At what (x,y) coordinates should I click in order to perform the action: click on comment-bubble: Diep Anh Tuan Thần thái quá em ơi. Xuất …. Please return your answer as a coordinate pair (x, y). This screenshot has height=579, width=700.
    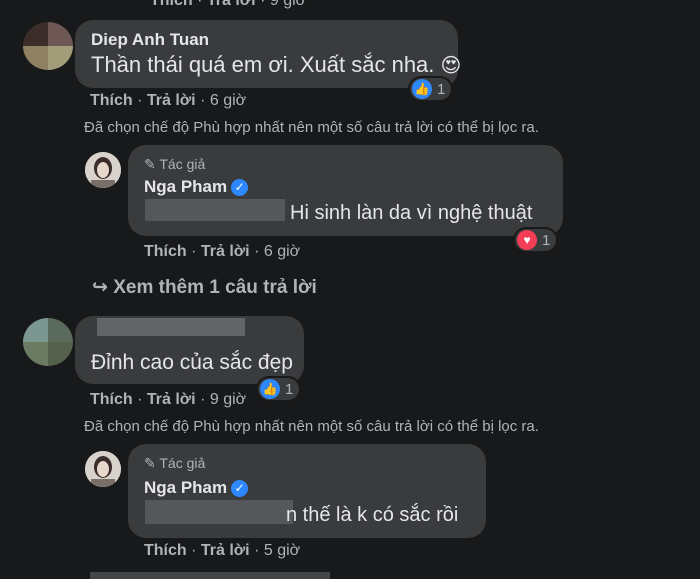
    Looking at the image, I should click on (268, 54).